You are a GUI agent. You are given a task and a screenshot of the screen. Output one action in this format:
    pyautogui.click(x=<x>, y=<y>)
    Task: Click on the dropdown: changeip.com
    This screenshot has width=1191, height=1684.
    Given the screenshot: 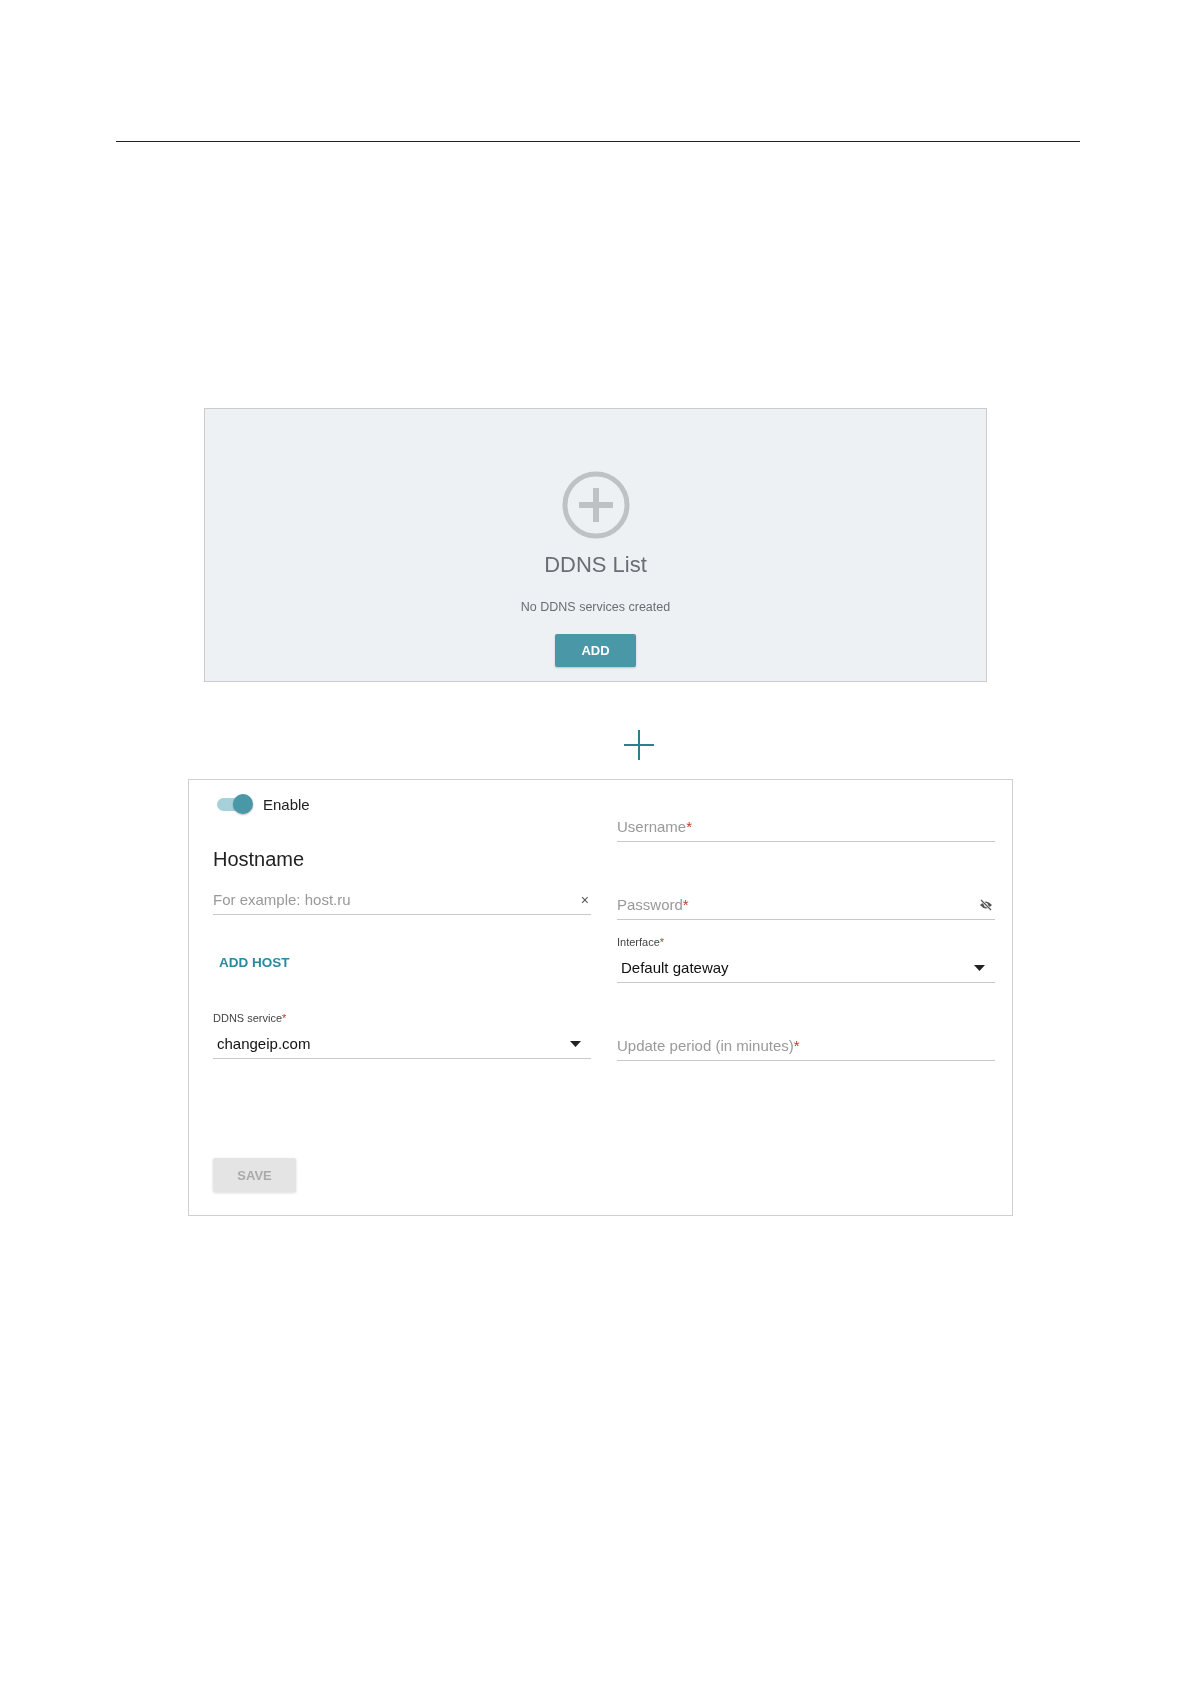 What is the action you would take?
    pyautogui.click(x=402, y=1044)
    